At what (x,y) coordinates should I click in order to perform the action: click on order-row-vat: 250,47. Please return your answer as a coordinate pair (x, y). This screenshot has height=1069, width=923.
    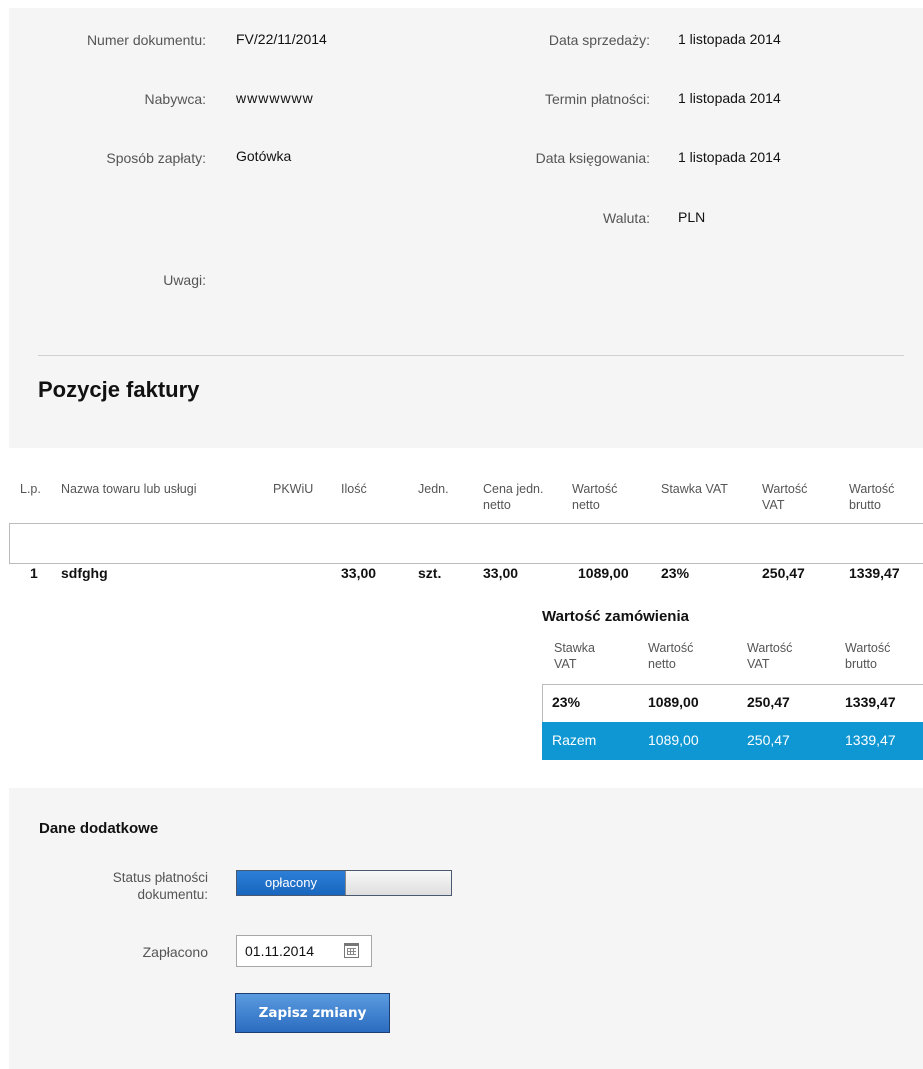
    Looking at the image, I should click on (768, 702).